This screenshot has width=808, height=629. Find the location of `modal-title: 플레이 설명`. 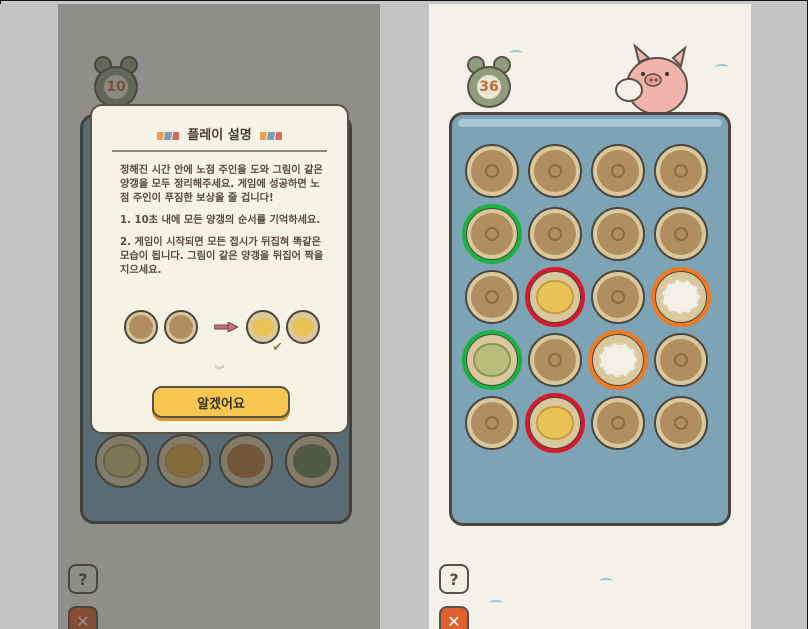

modal-title: 플레이 설명 is located at coordinates (219, 133).